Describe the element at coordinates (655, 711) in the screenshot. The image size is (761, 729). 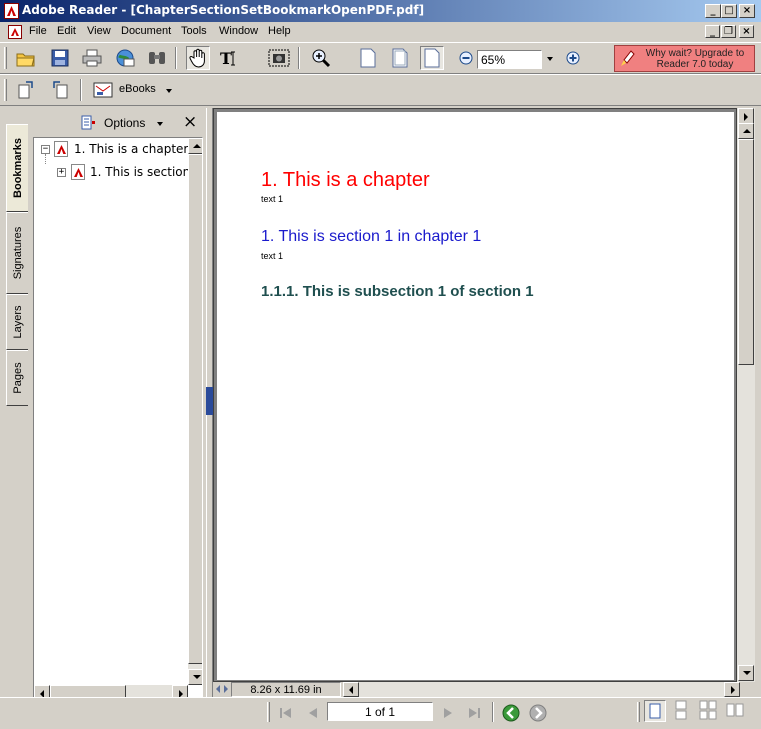
I see `single-page-layout-icon` at that location.